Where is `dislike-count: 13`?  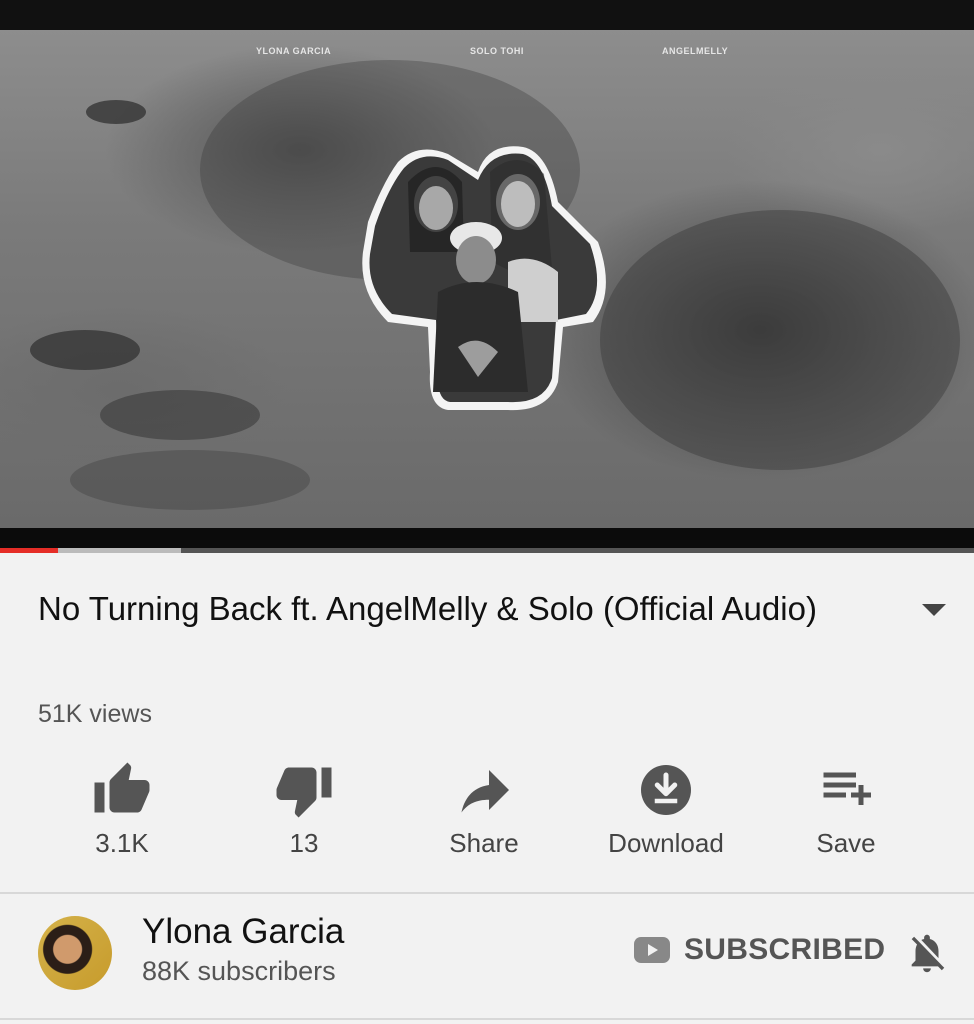 dislike-count: 13 is located at coordinates (304, 843).